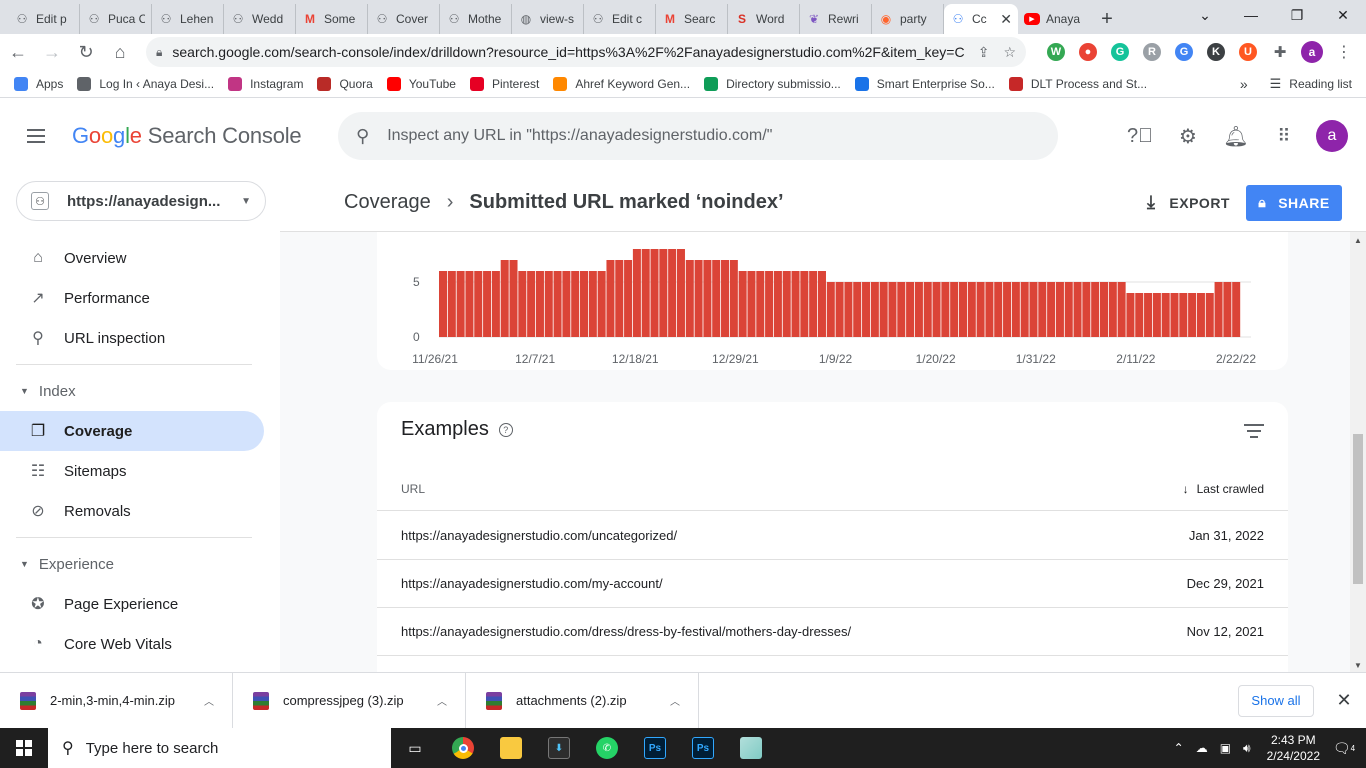 This screenshot has width=1366, height=768. I want to click on sidebar-item-removals: ⊘ Removals, so click(132, 511).